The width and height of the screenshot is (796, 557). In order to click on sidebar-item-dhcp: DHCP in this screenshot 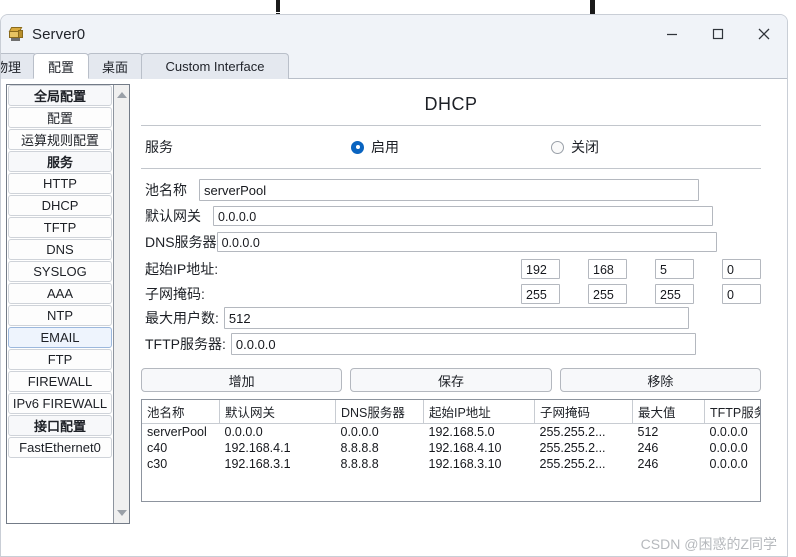, I will do `click(60, 205)`.